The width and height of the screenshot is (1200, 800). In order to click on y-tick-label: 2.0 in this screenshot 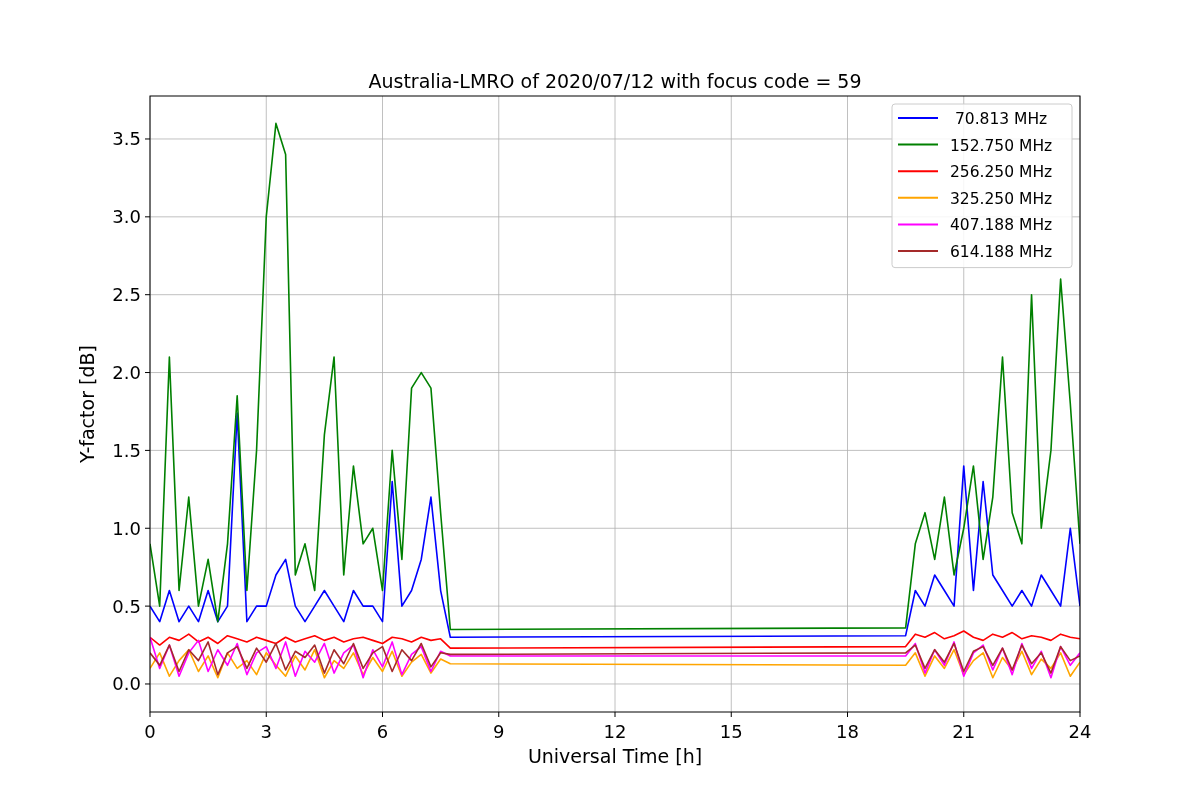, I will do `click(126, 373)`.